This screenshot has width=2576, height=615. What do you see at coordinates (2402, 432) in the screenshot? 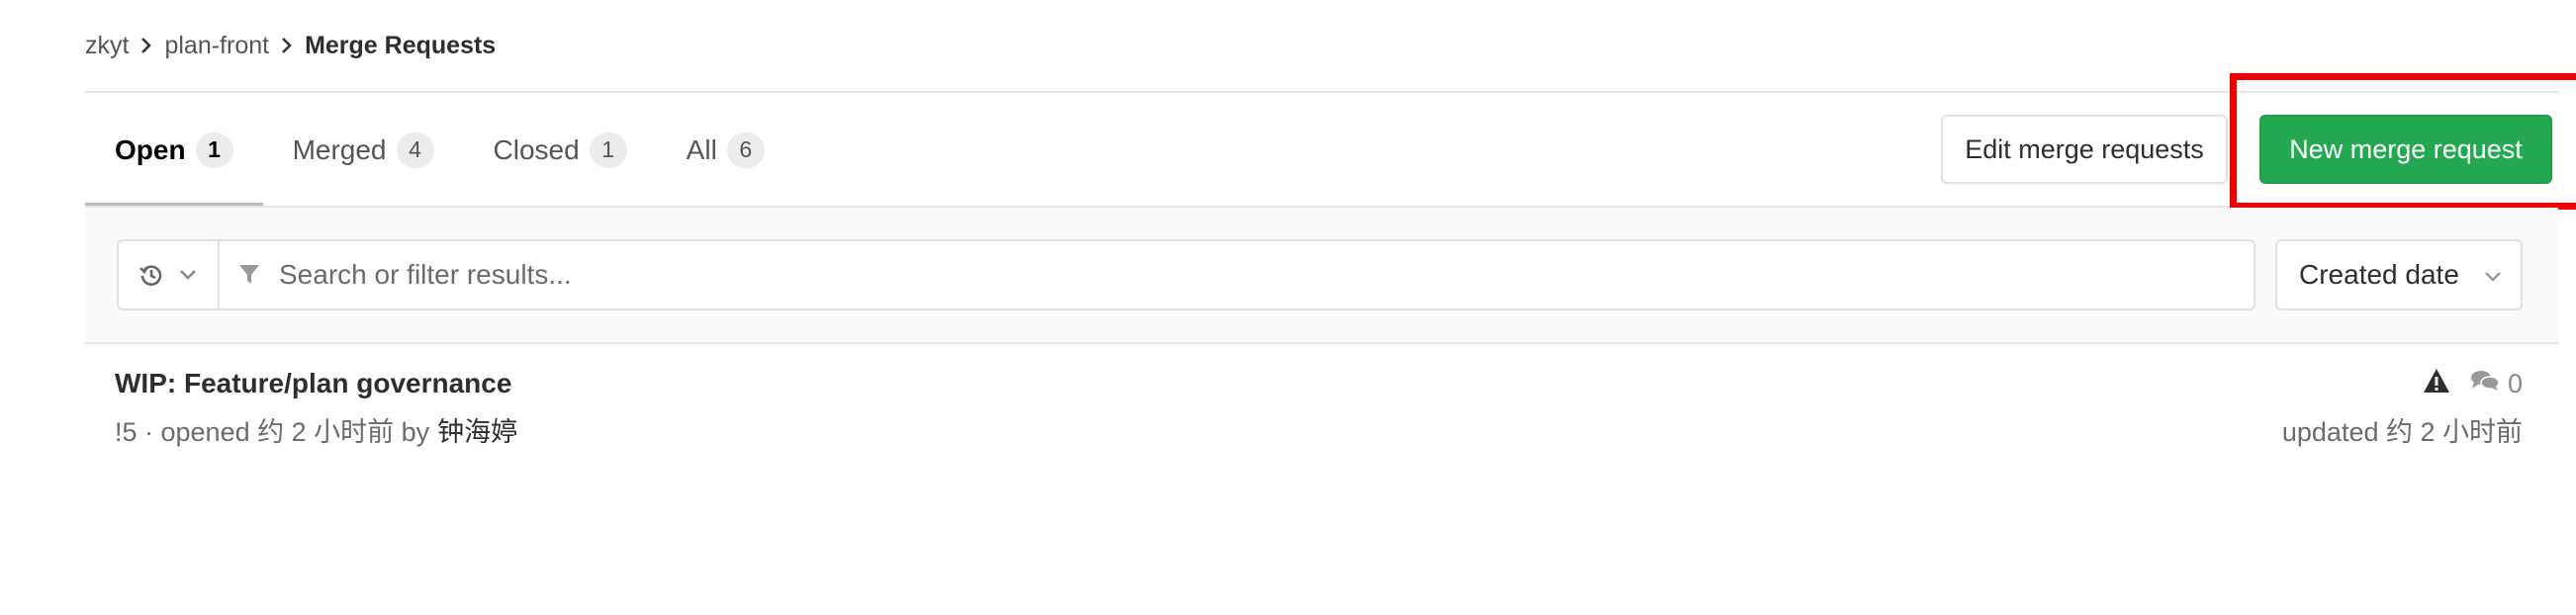
I see `updated-time: updated 约 2 小时前` at bounding box center [2402, 432].